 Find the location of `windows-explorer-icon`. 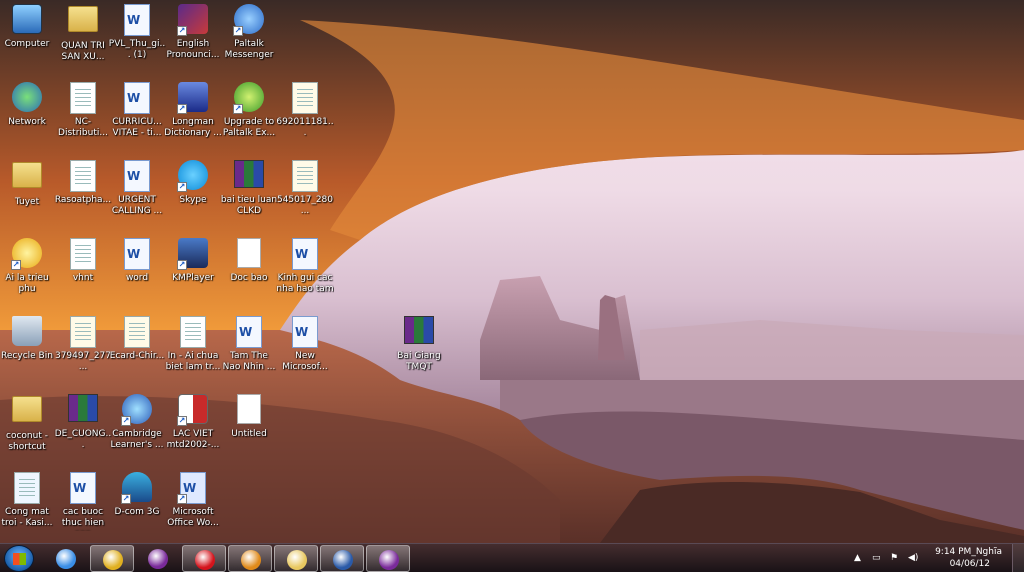

windows-explorer-icon is located at coordinates (297, 560).